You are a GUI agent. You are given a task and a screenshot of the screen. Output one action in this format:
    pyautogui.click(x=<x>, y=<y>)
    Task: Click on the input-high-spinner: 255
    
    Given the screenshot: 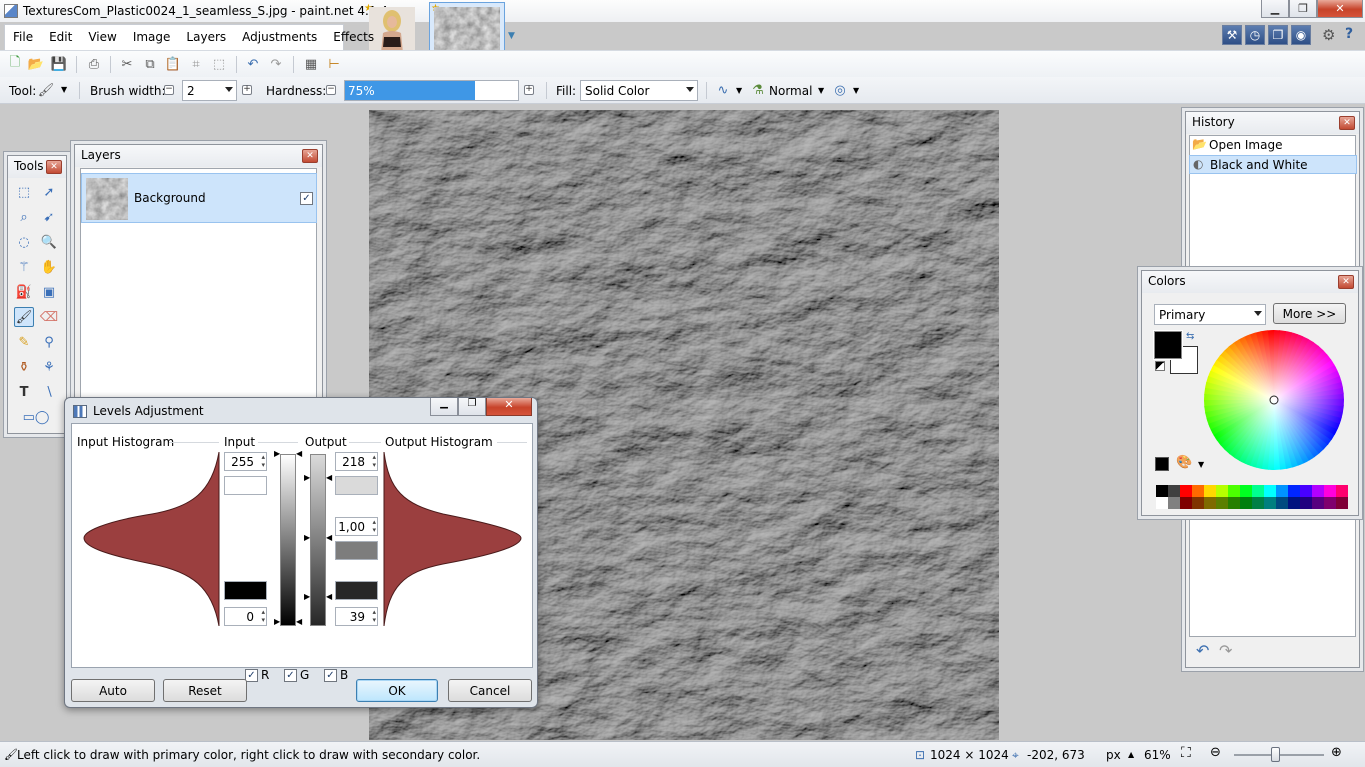 What is the action you would take?
    pyautogui.click(x=245, y=461)
    